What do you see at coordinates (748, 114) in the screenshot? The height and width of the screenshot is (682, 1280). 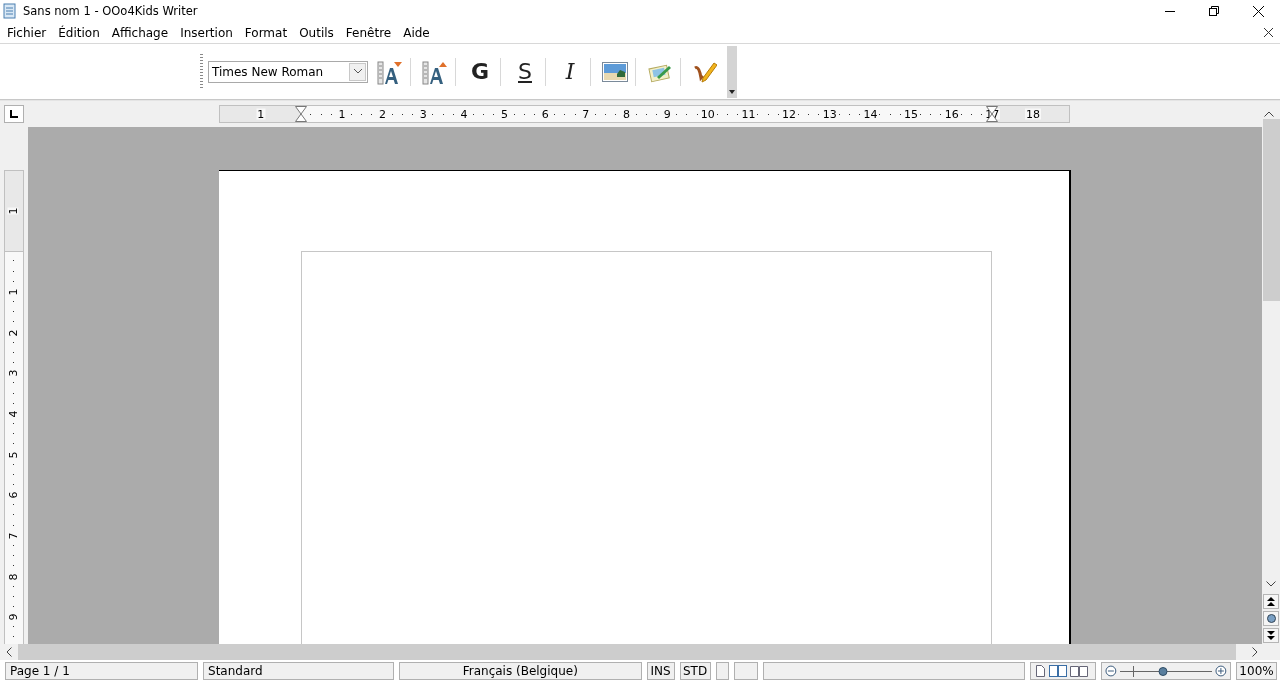 I see `ruler-number: 11` at bounding box center [748, 114].